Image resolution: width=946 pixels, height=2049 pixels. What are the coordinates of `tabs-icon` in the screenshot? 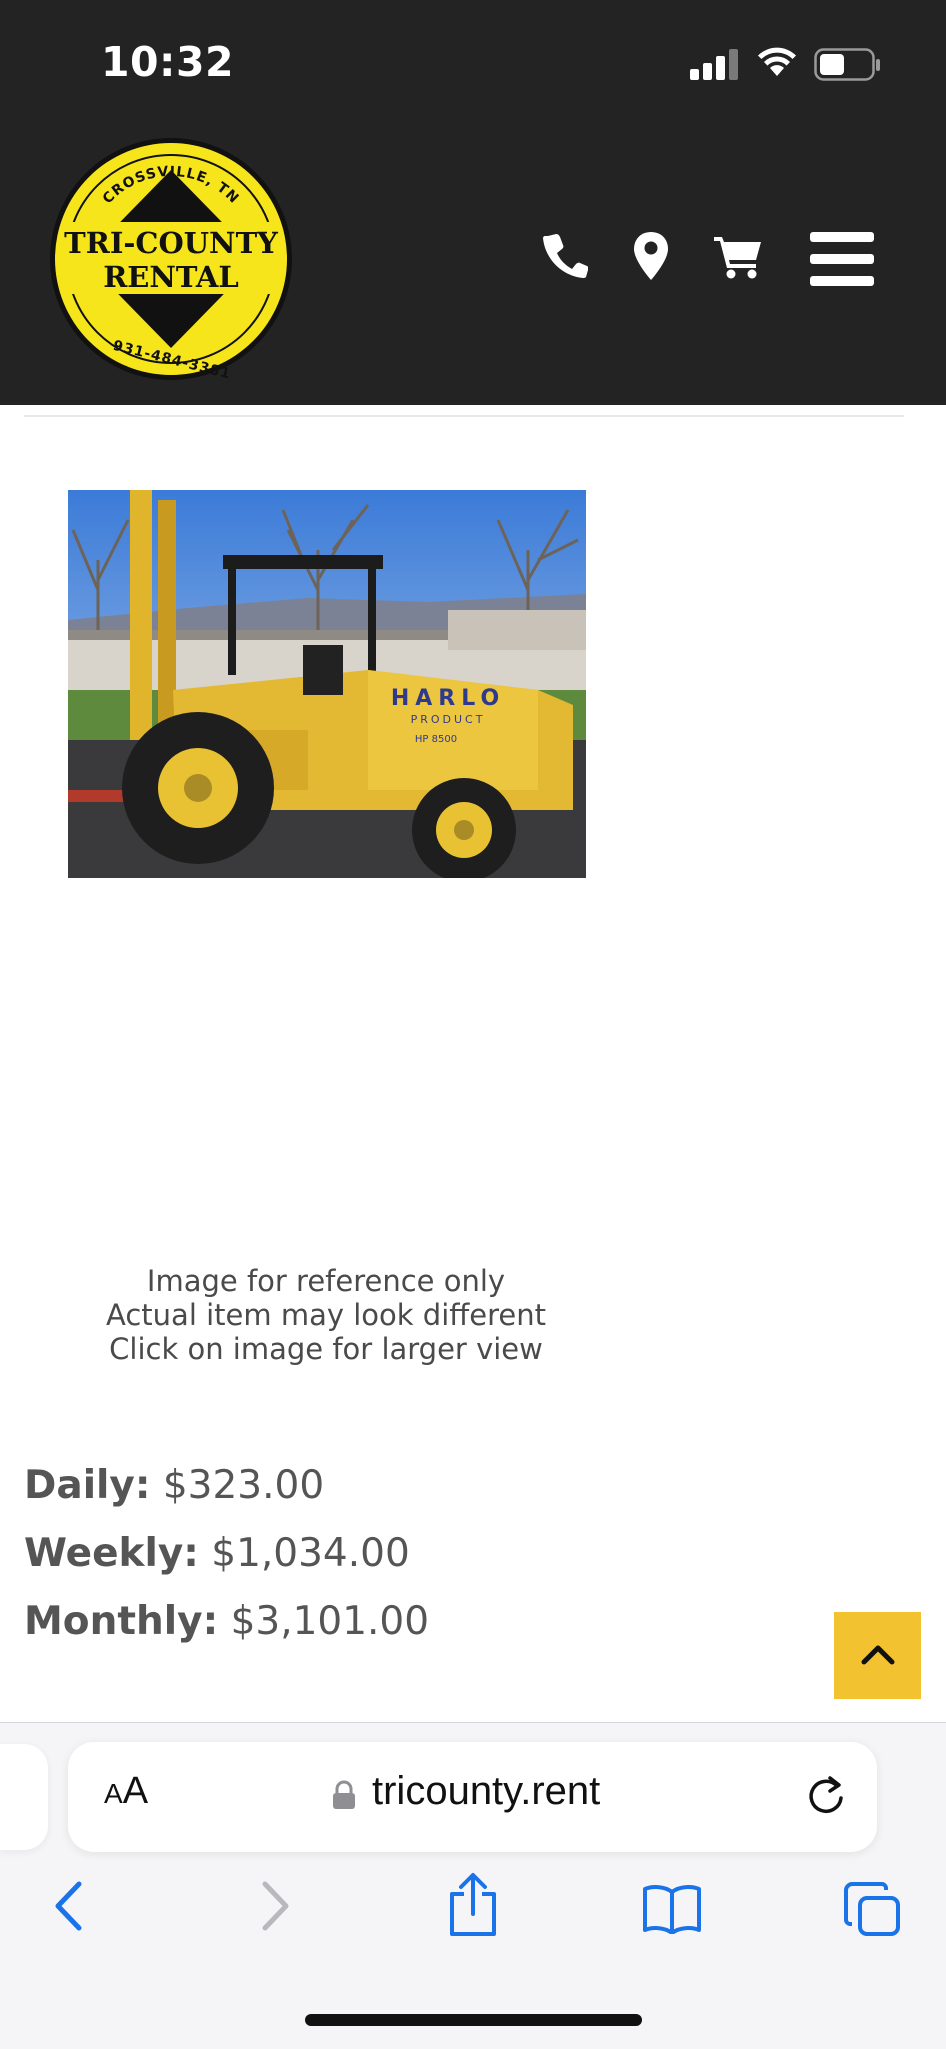 It's located at (873, 1910).